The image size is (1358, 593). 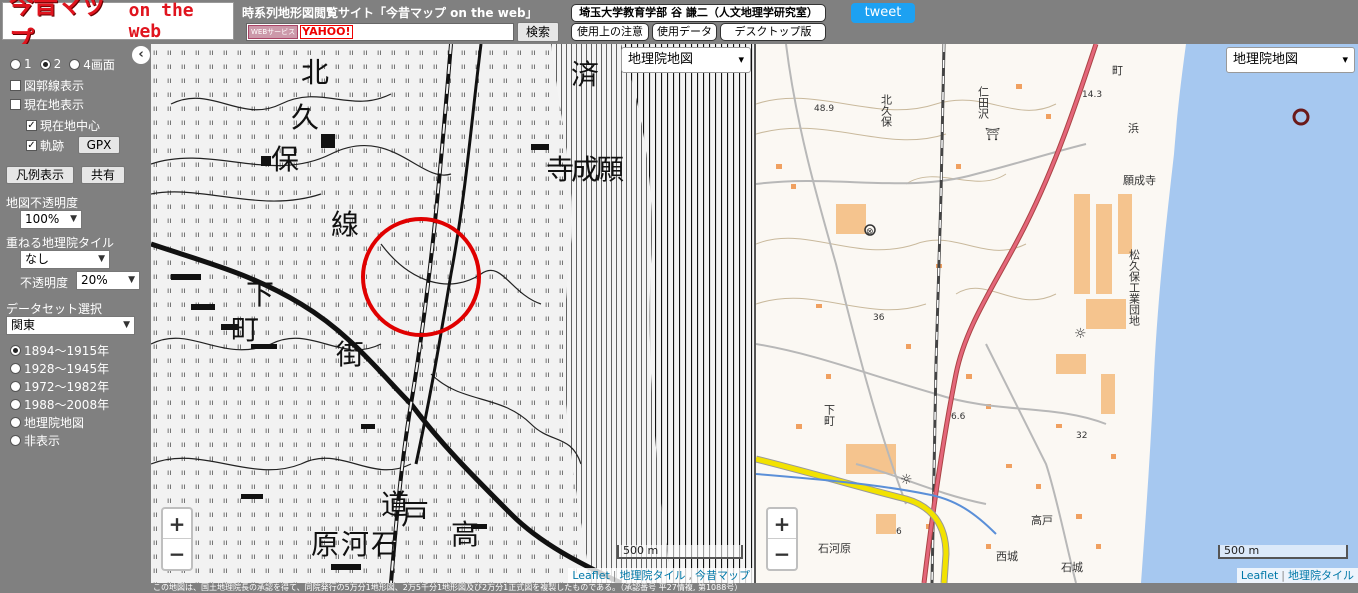 What do you see at coordinates (23, 325) in the screenshot?
I see `dataset-value: 関東` at bounding box center [23, 325].